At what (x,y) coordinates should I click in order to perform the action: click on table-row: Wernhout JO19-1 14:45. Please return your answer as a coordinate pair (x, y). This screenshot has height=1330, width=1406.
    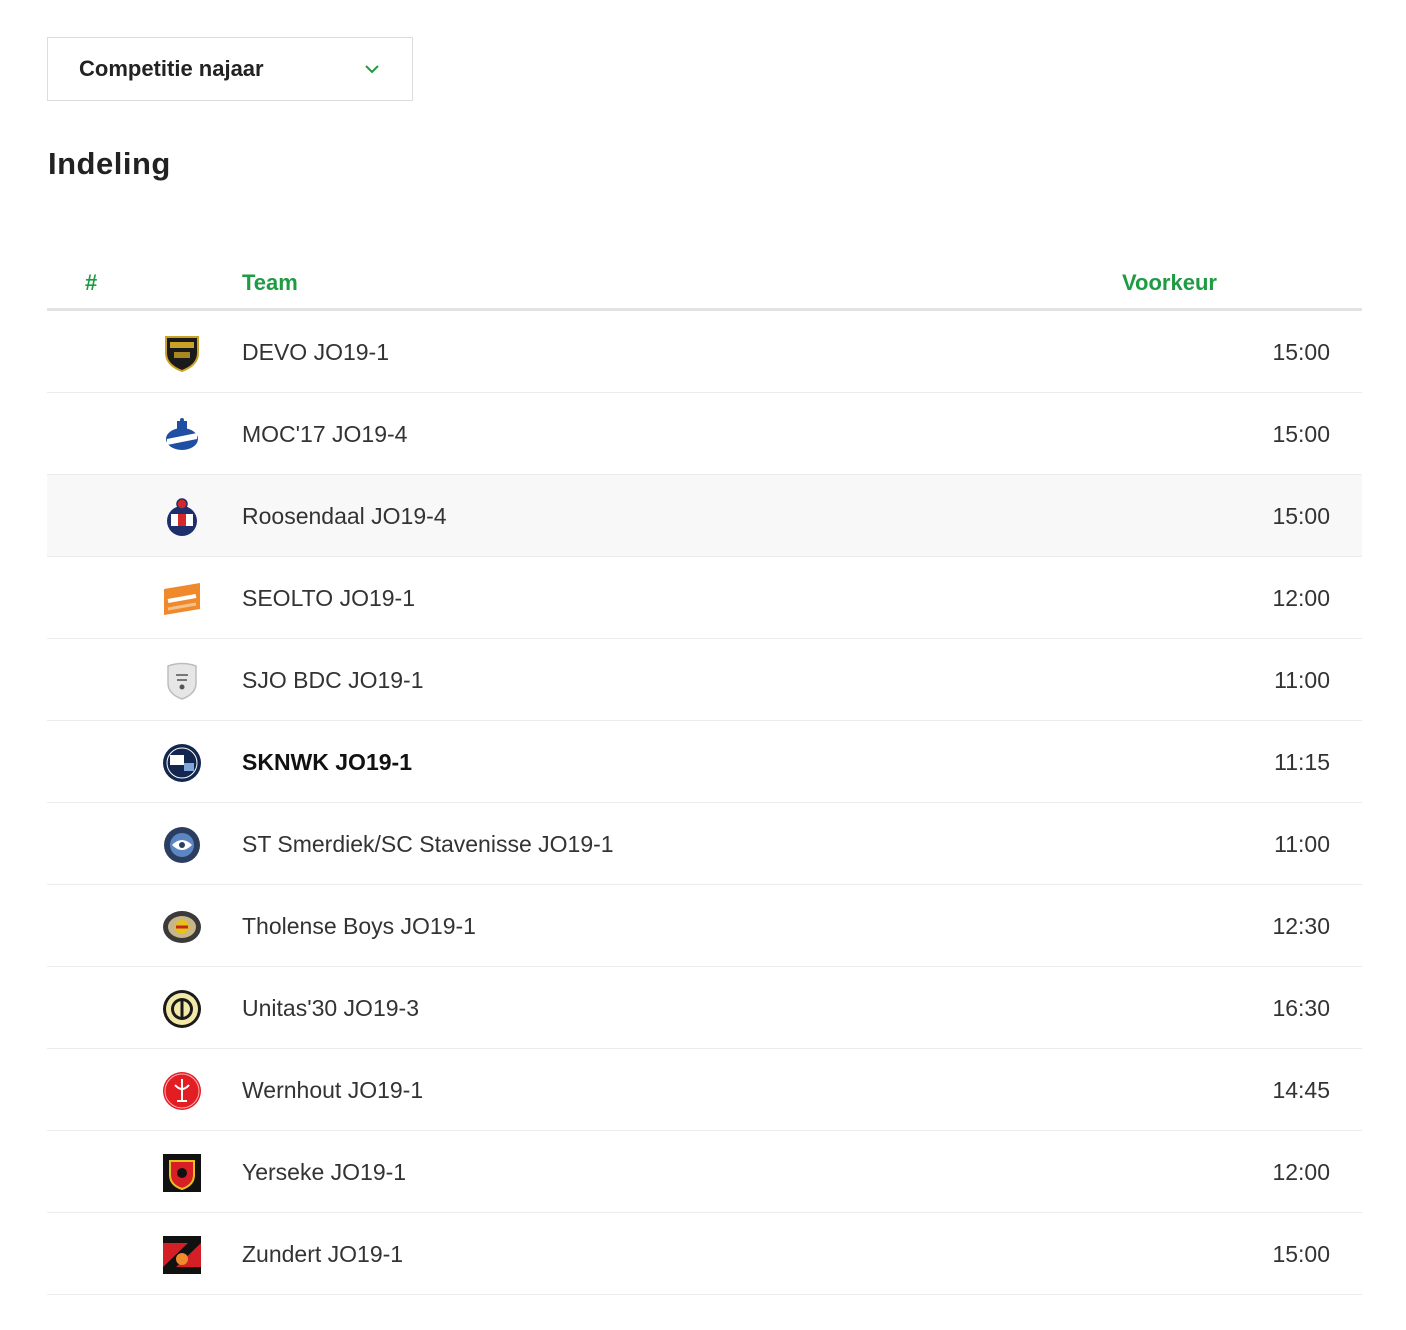
    Looking at the image, I should click on (704, 1090).